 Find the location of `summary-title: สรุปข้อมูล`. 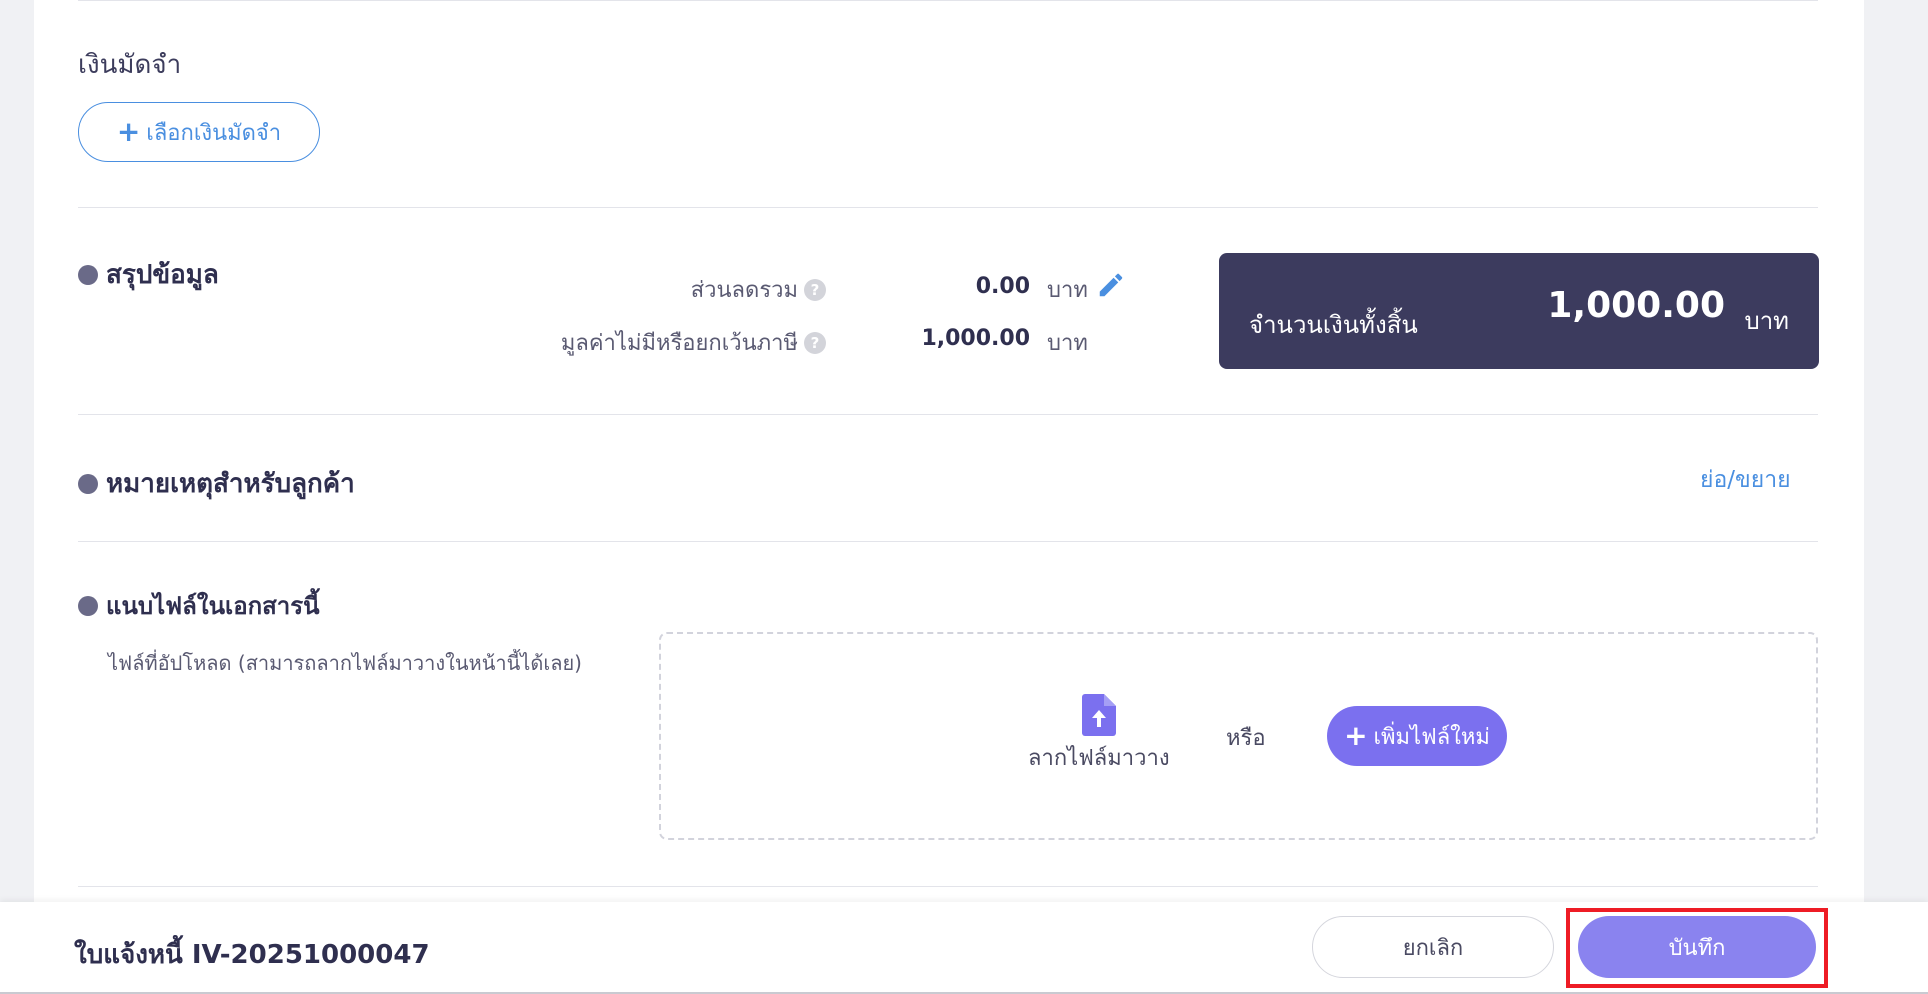

summary-title: สรุปข้อมูล is located at coordinates (148, 274).